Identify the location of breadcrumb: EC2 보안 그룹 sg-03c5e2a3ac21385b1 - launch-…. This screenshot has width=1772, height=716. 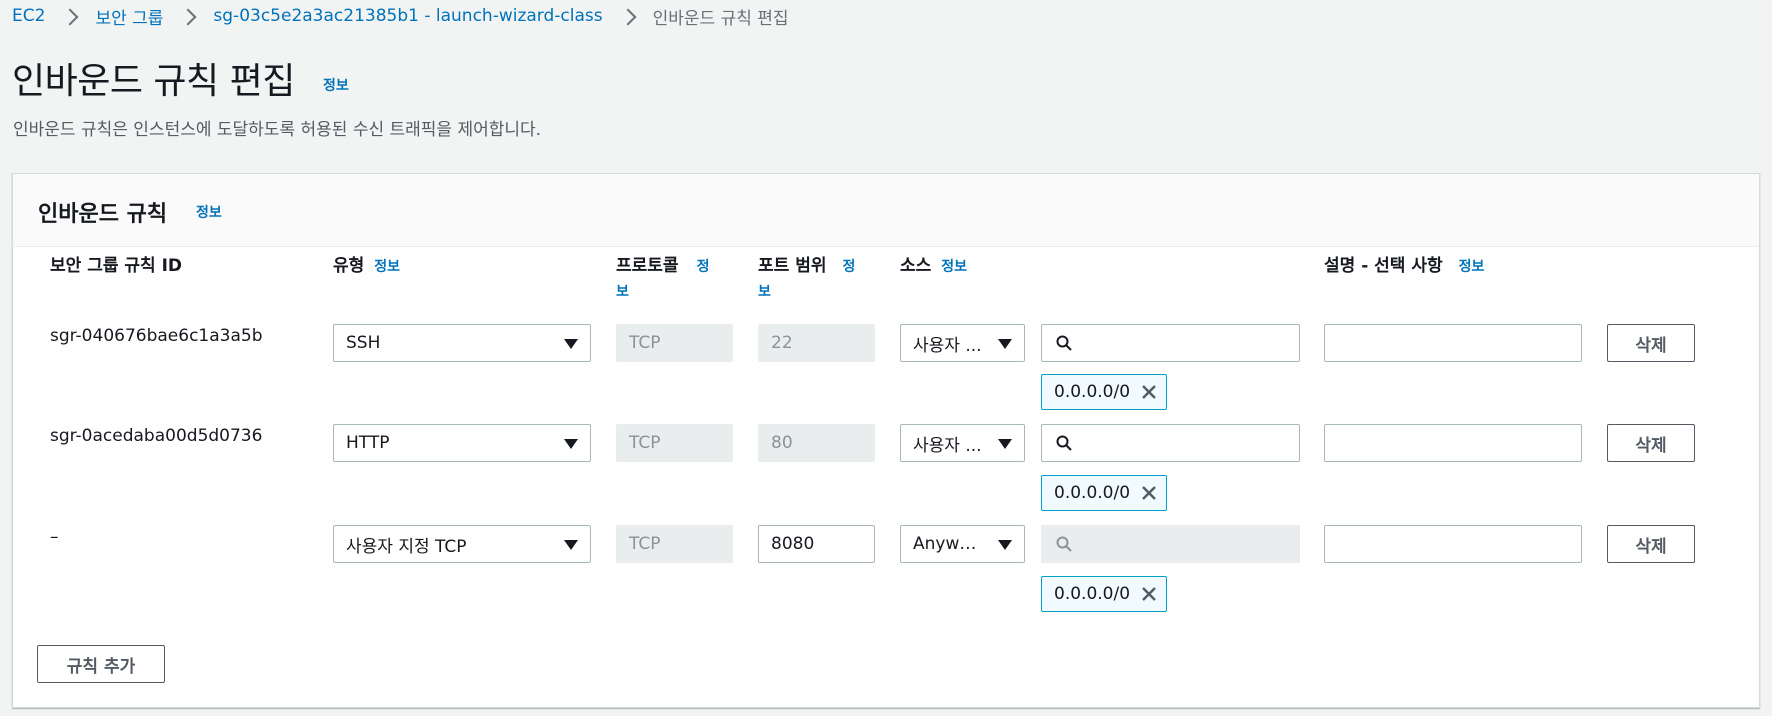
(400, 16).